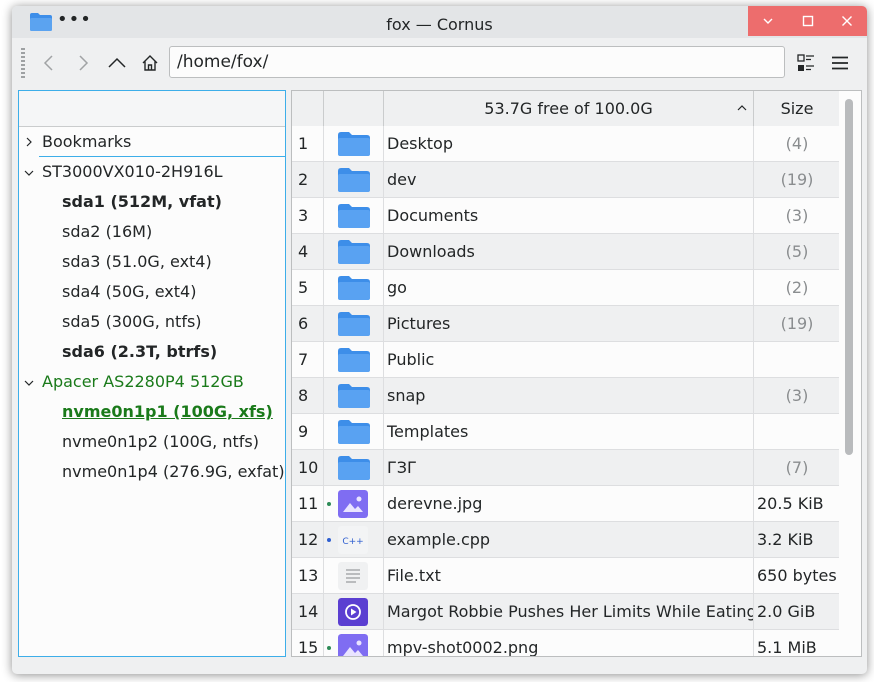 The height and width of the screenshot is (682, 874). Describe the element at coordinates (173, 472) in the screenshot. I see `sidebar-item-partition: nvme0n1p4 (276.9G, exfat)` at that location.